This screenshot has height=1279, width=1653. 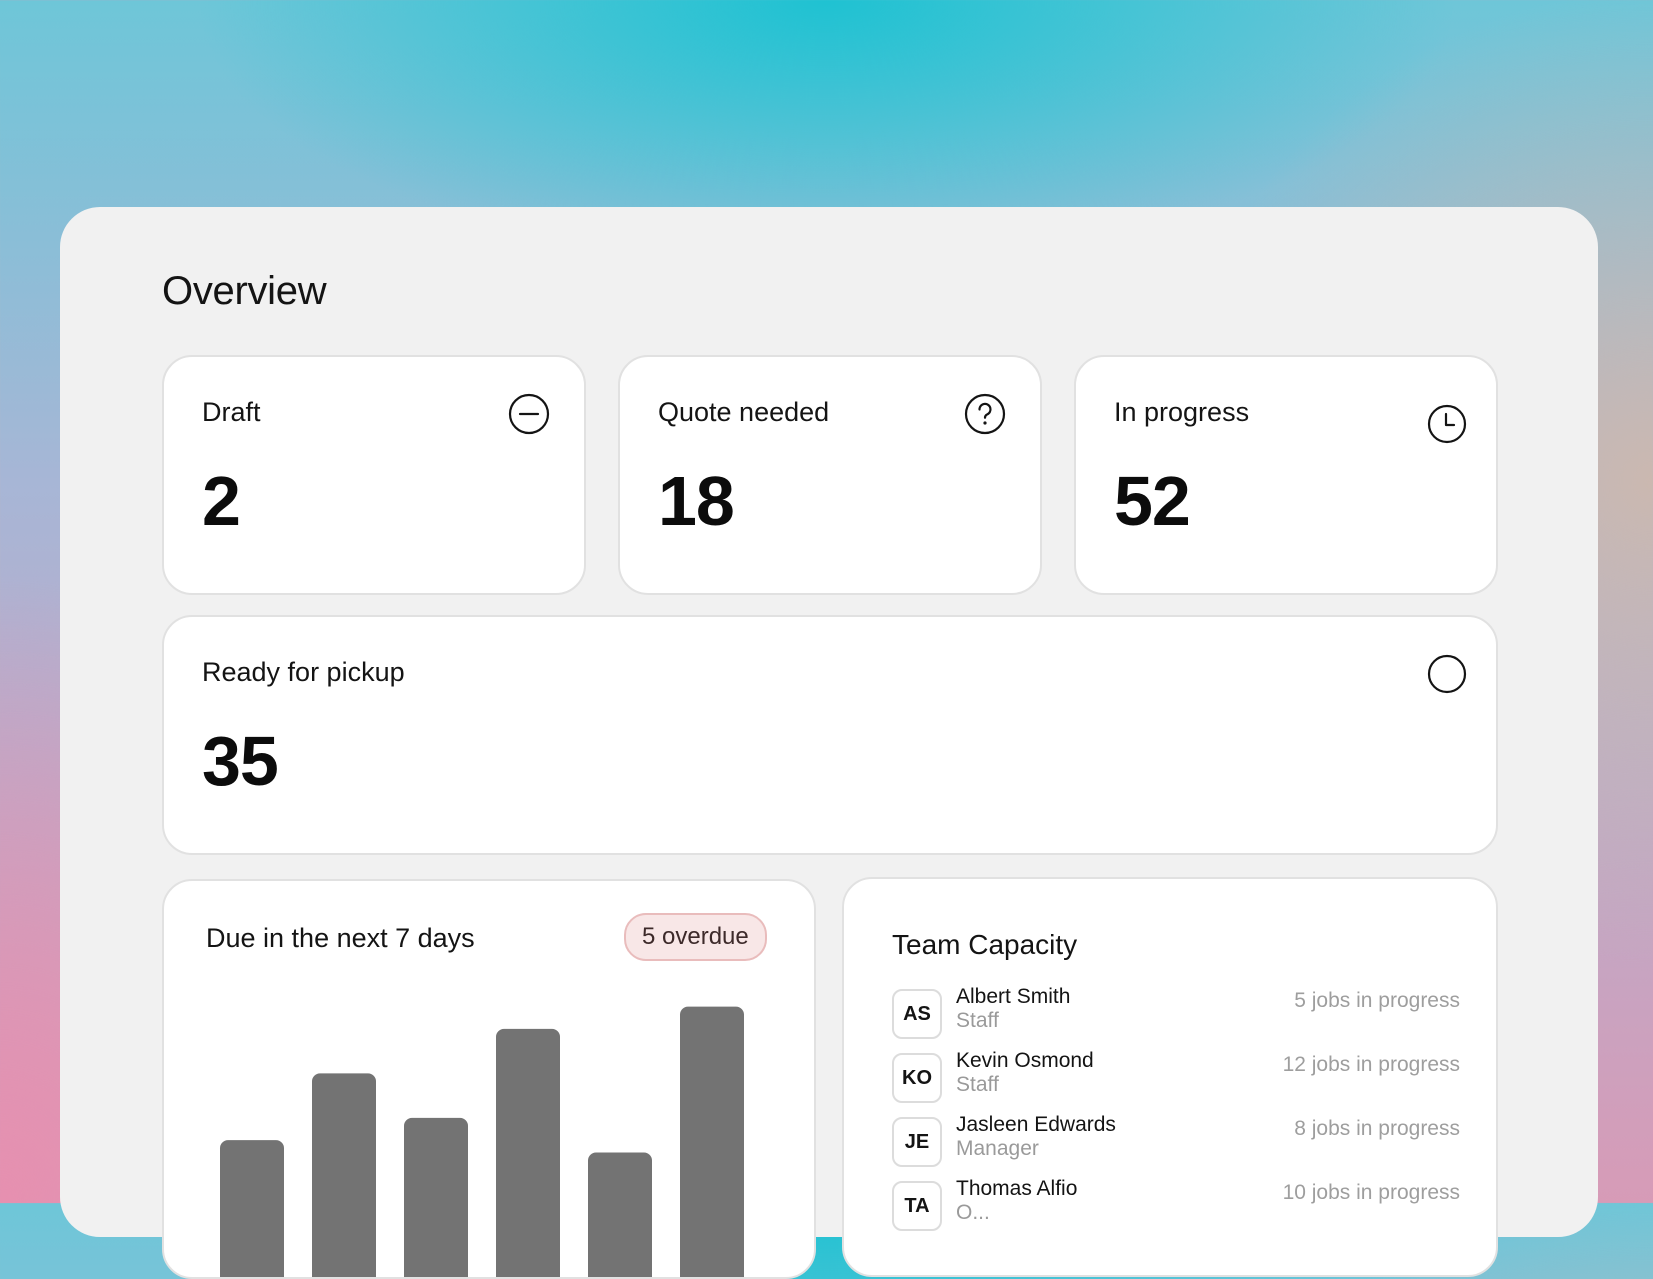 What do you see at coordinates (1286, 475) in the screenshot?
I see `stat-card-in-progress: In progress 52` at bounding box center [1286, 475].